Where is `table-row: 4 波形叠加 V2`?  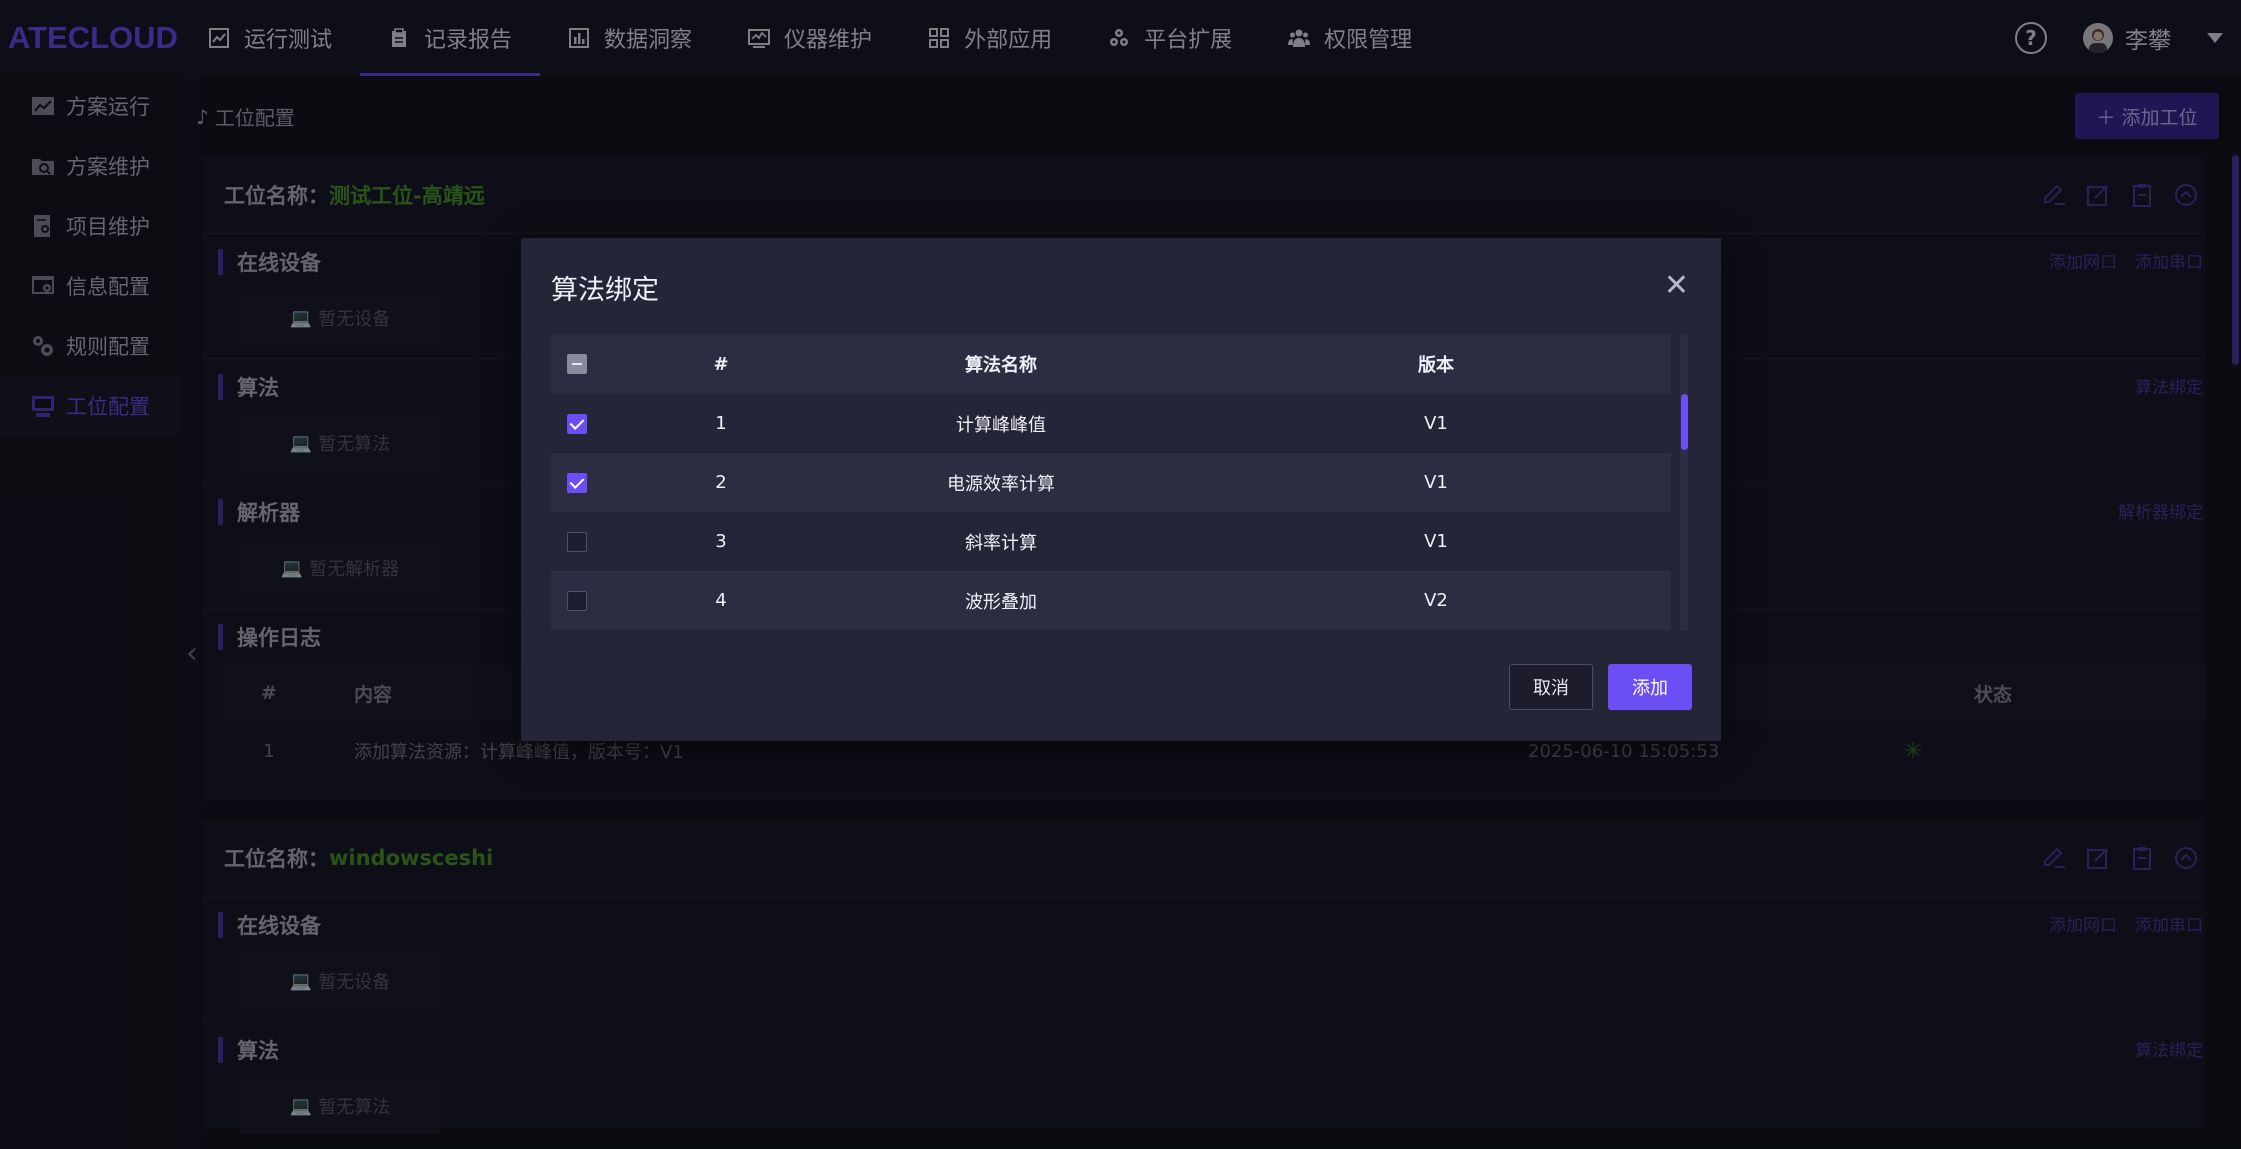 table-row: 4 波形叠加 V2 is located at coordinates (1111, 600).